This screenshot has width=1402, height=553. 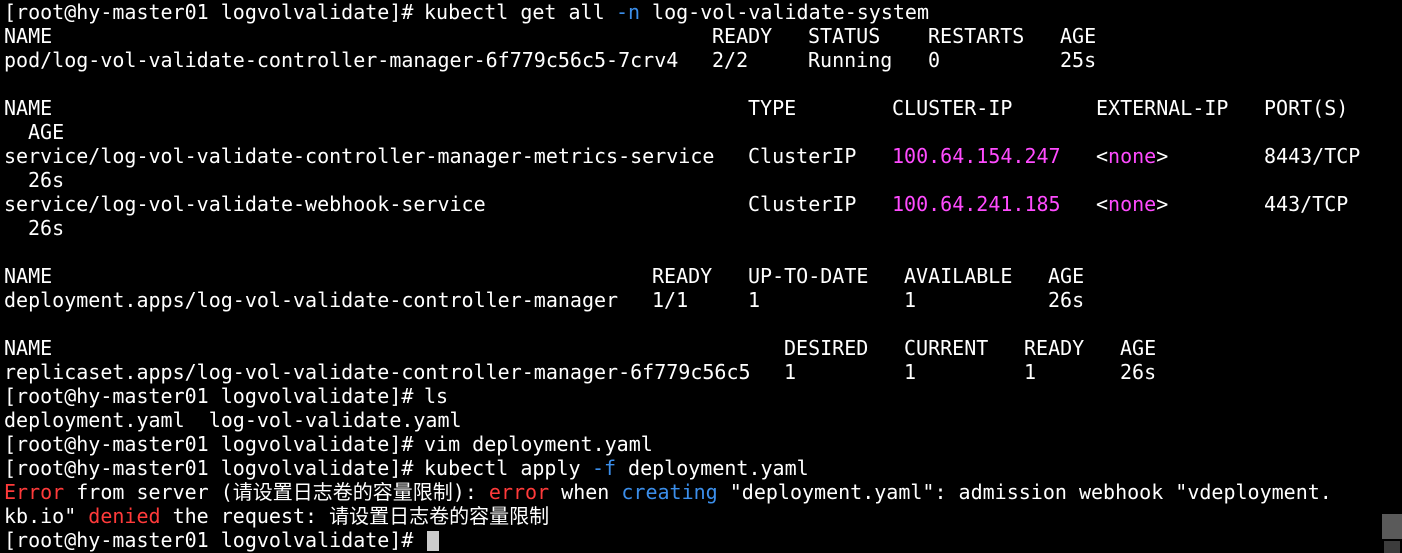 What do you see at coordinates (712, 468) in the screenshot?
I see `command-arg: deployment.yaml` at bounding box center [712, 468].